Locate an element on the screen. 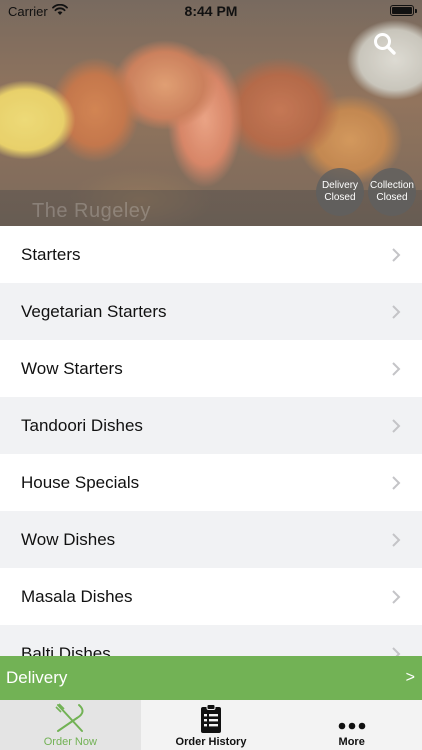  bottom-tab-bar: Order Now Order History More is located at coordinates (211, 725).